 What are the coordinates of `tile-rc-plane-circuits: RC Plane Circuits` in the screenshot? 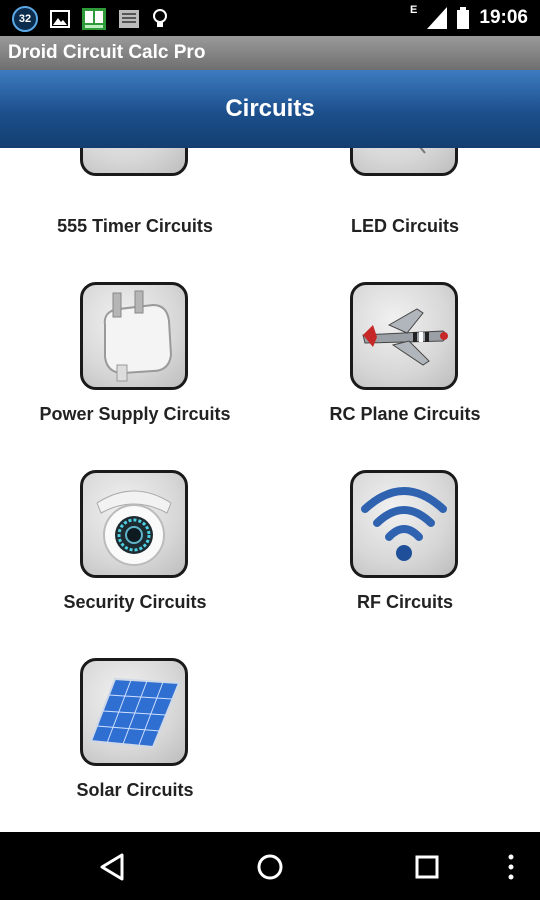 It's located at (405, 360).